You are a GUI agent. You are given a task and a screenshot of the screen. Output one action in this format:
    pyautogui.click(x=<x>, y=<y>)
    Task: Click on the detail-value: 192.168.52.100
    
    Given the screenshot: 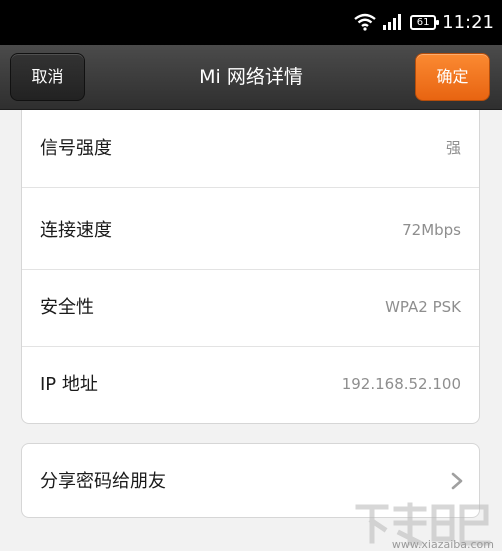 What is the action you would take?
    pyautogui.click(x=401, y=384)
    